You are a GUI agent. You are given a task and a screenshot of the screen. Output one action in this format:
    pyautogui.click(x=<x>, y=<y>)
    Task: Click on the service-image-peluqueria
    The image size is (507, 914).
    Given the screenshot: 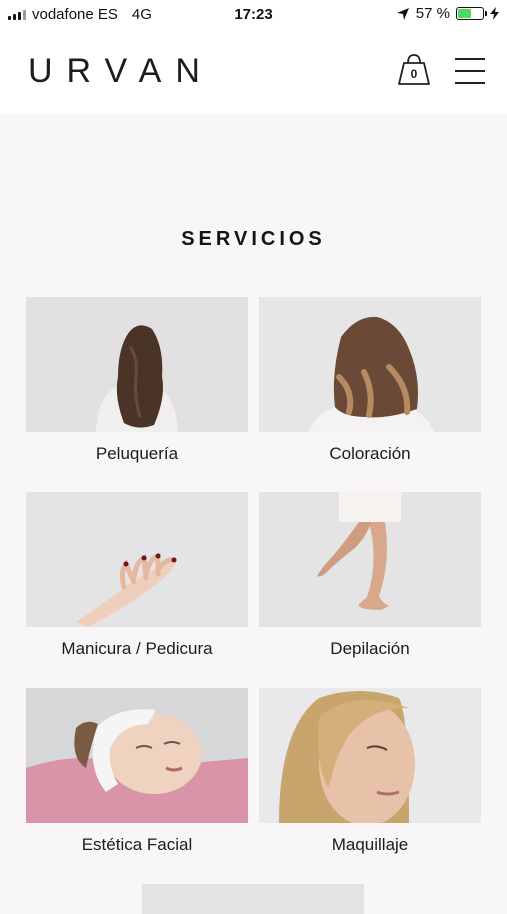 What is the action you would take?
    pyautogui.click(x=137, y=364)
    